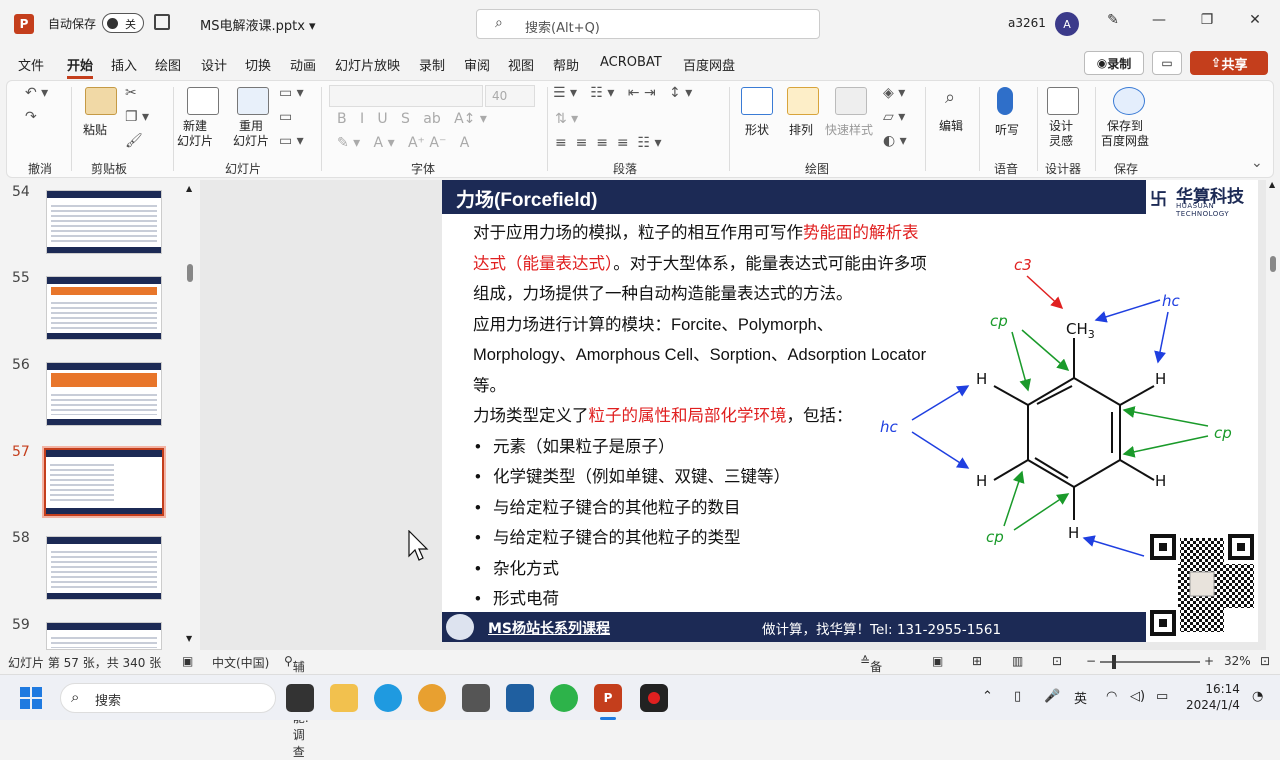  Describe the element at coordinates (134, 141) in the screenshot. I see `format-painter-icon: 🖌` at that location.